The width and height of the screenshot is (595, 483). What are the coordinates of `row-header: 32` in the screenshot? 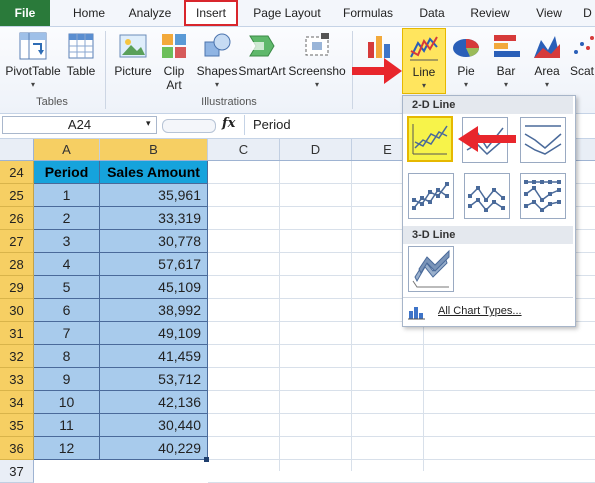 It's located at (17, 356).